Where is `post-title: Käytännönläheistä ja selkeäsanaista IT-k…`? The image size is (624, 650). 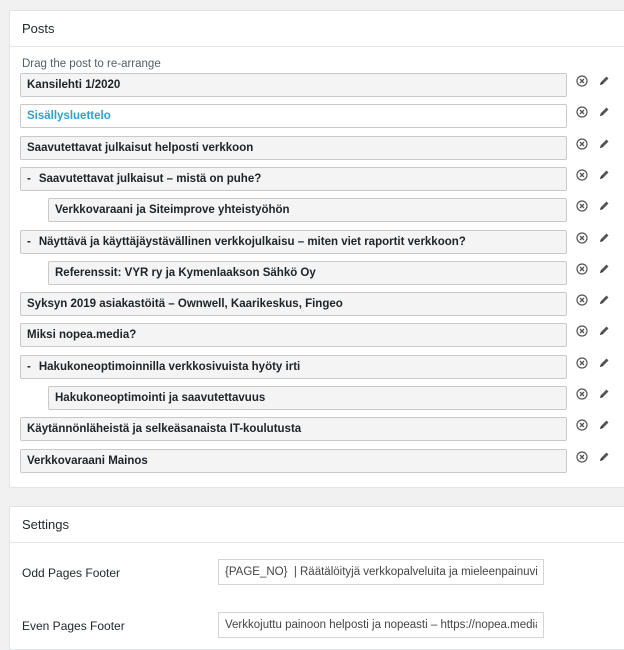 post-title: Käytännönläheistä ja selkeäsanaista IT-k… is located at coordinates (164, 429).